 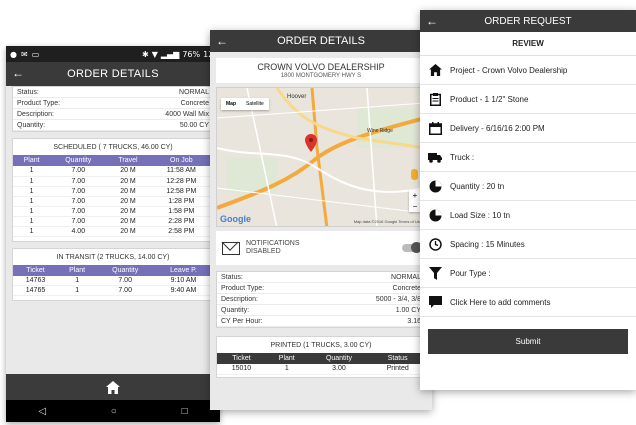 I want to click on review-item-label: Load Size : 10 tn, so click(x=480, y=215).